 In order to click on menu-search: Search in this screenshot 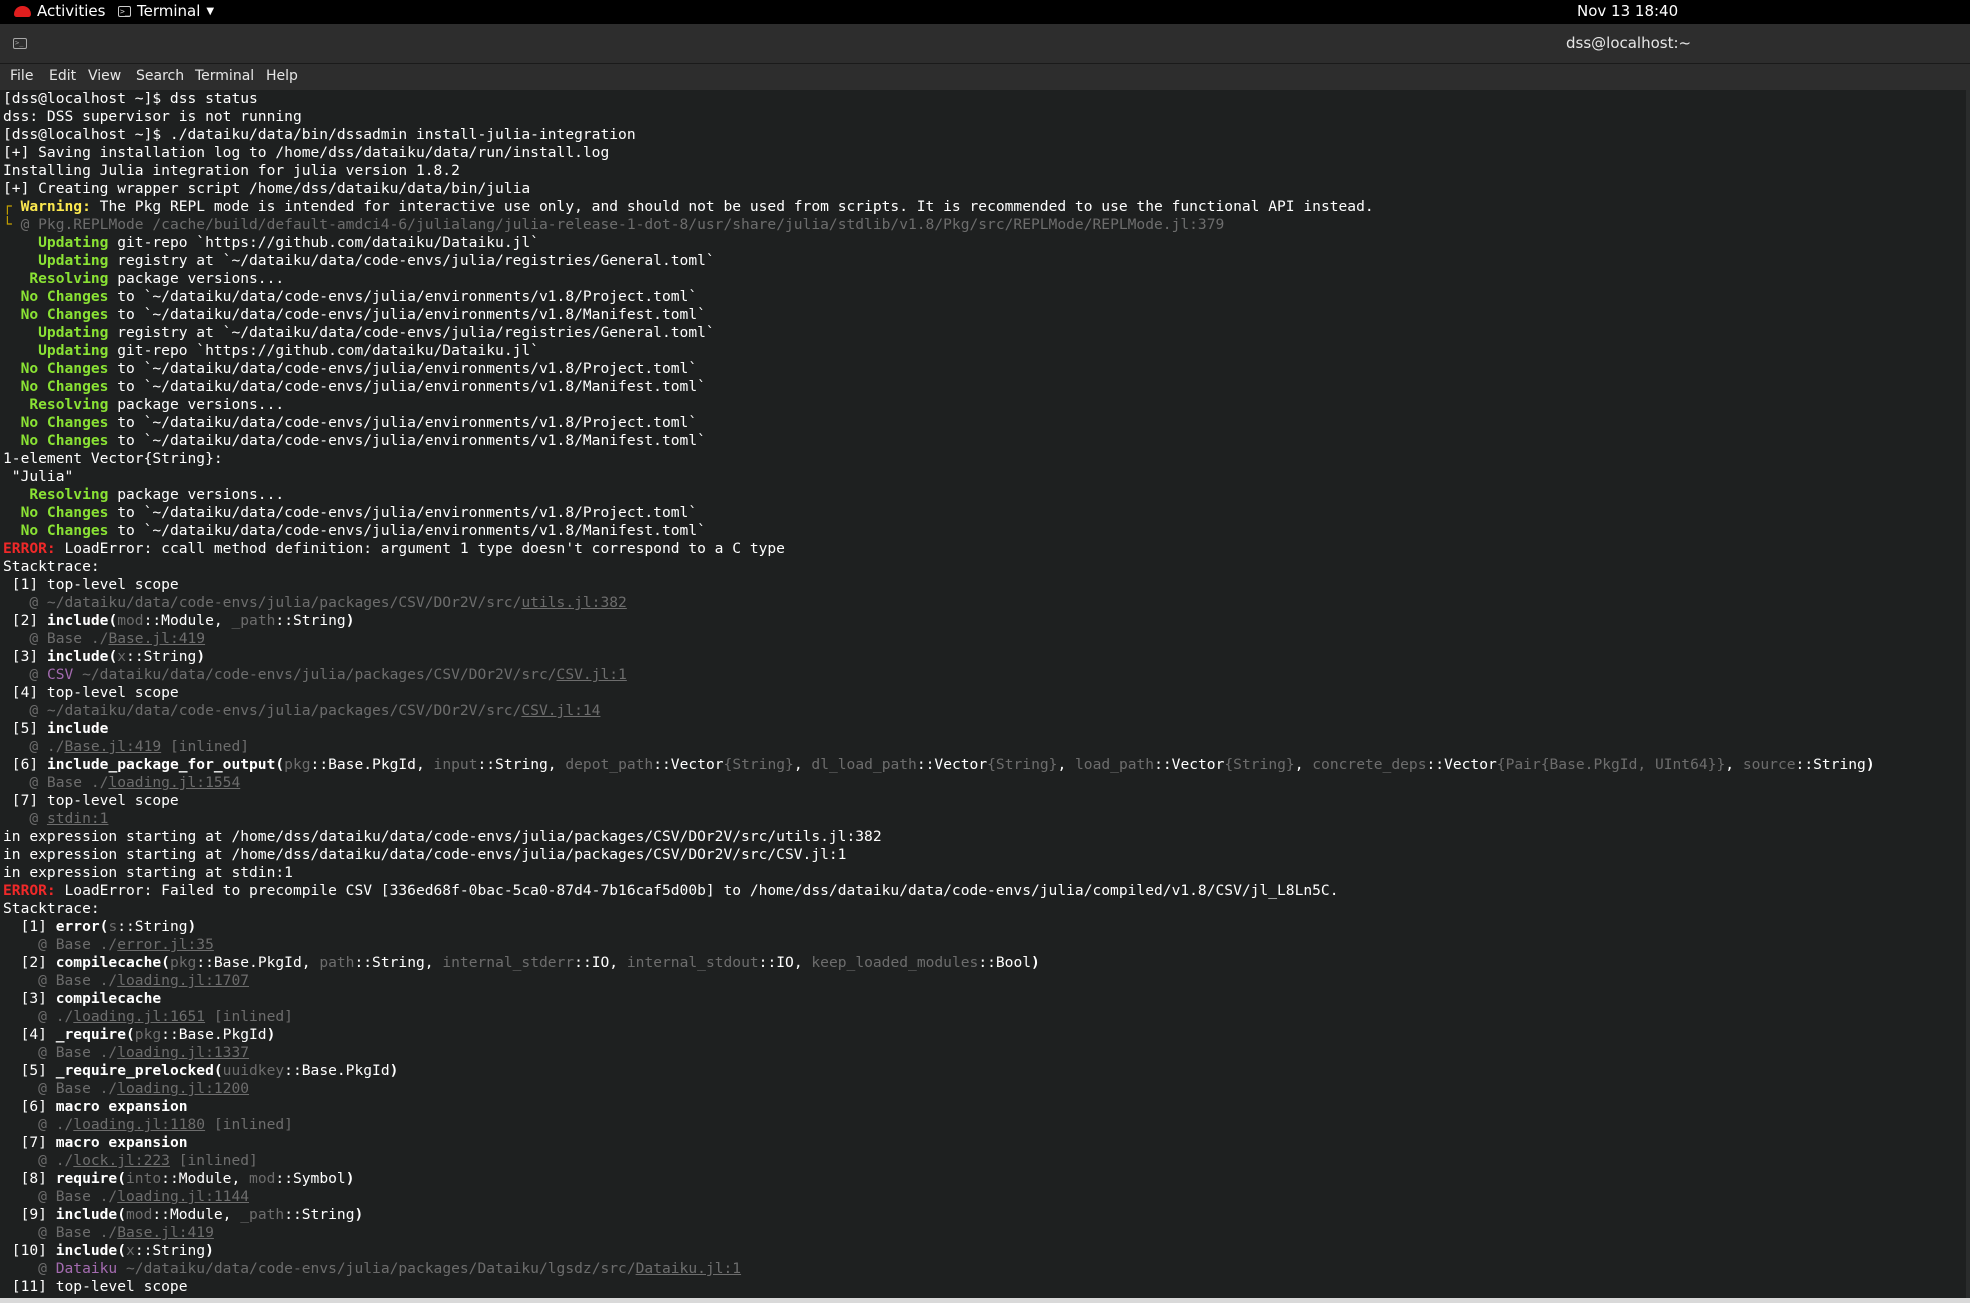, I will do `click(160, 76)`.